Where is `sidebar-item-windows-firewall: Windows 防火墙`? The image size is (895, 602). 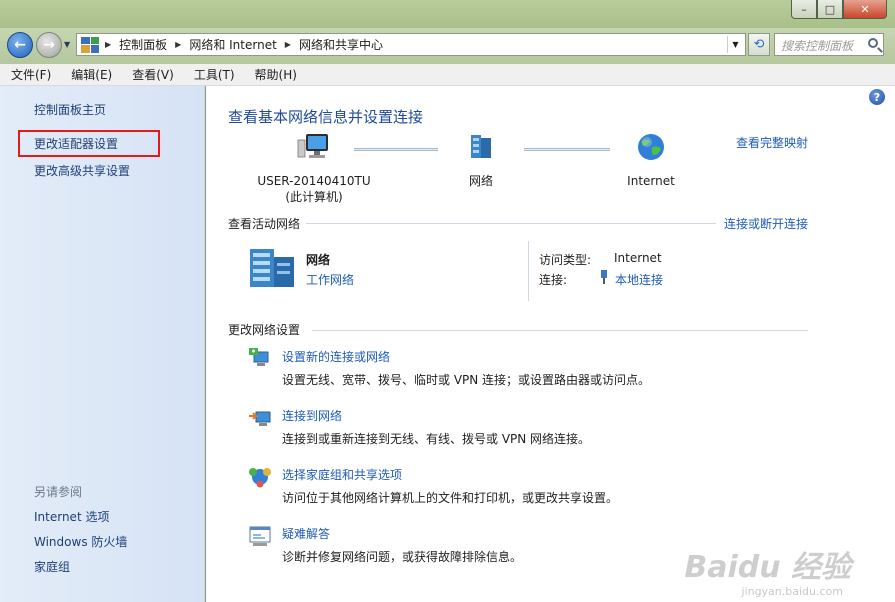 sidebar-item-windows-firewall: Windows 防火墙 is located at coordinates (80, 541).